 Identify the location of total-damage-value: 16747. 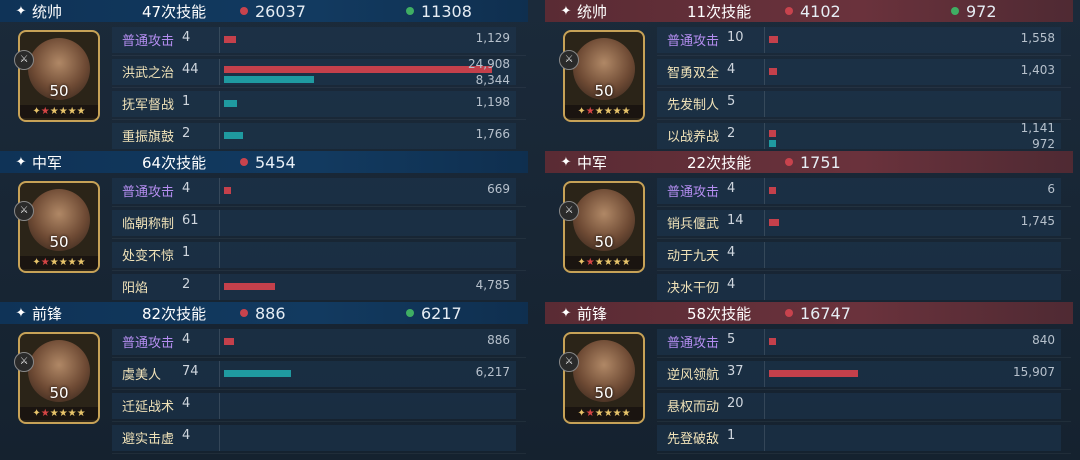
(825, 313).